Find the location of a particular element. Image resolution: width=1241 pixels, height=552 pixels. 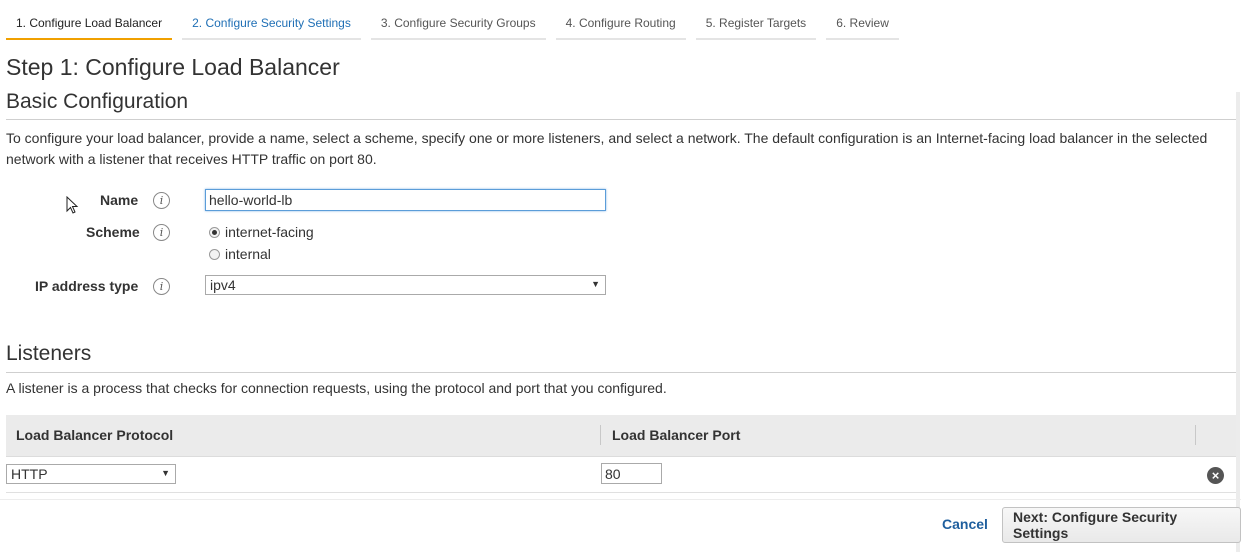

listeners-heading: Listeners is located at coordinates (49, 353).